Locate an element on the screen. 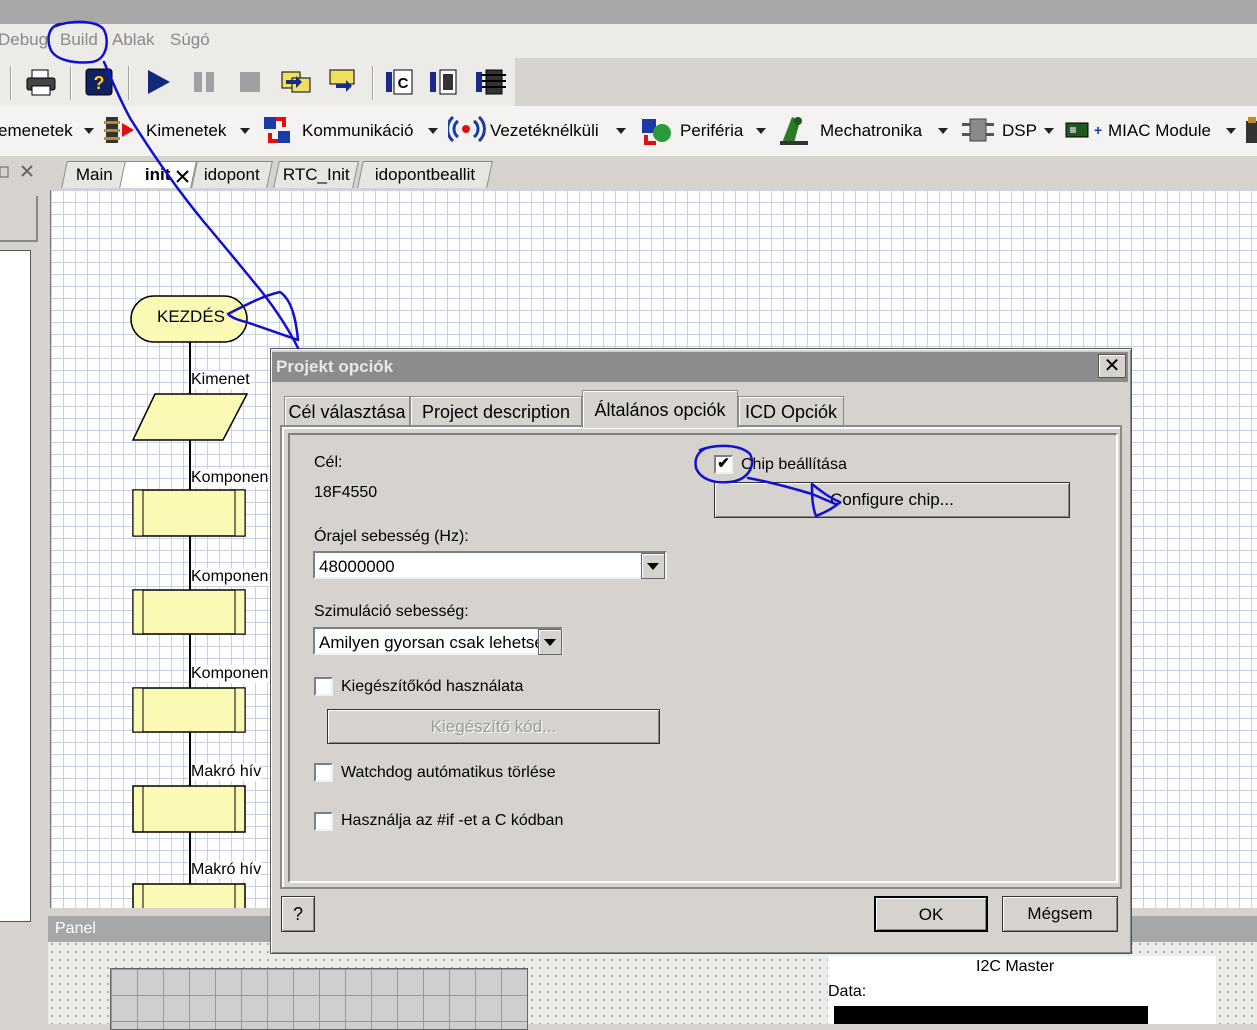  help-button: ? is located at coordinates (298, 914).